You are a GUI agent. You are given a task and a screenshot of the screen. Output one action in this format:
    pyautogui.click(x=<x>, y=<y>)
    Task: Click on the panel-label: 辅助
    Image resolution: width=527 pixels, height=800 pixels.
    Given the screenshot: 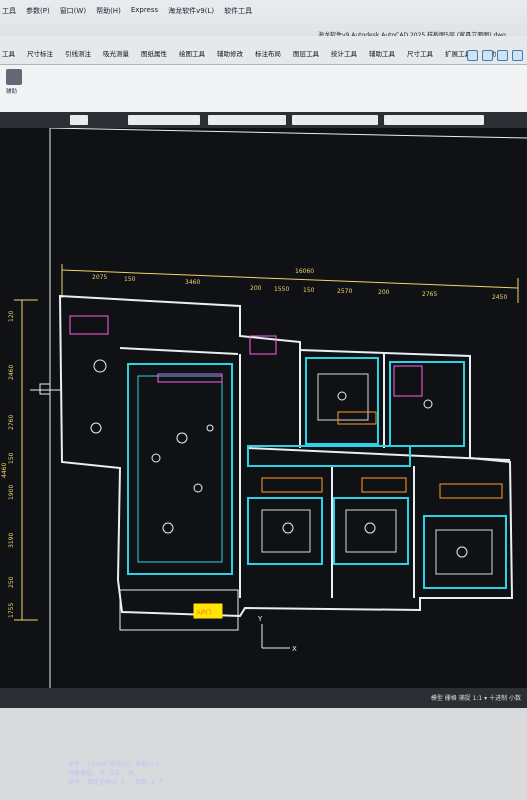 What is the action you would take?
    pyautogui.click(x=12, y=92)
    